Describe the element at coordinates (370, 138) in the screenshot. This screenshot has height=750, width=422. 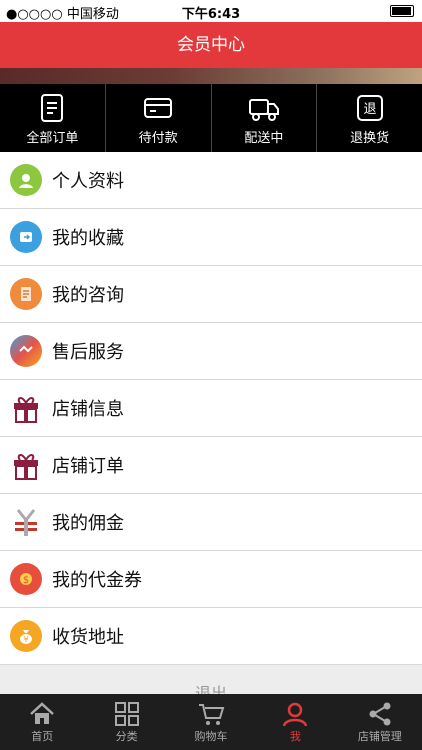
I see `order-return-label: 退换货` at that location.